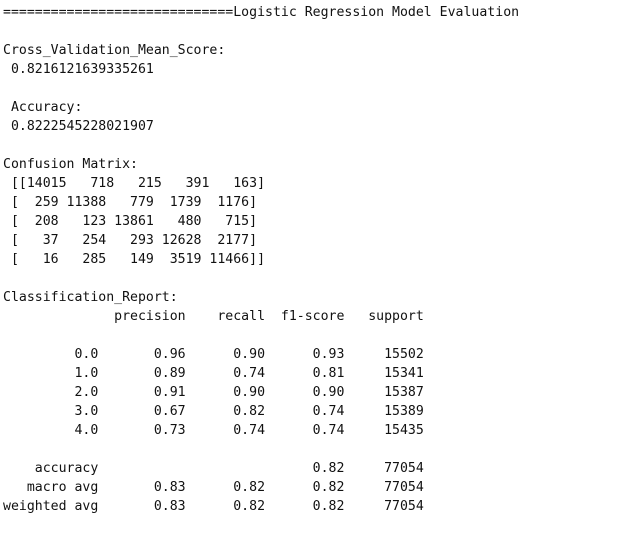 This screenshot has width=623, height=533. Describe the element at coordinates (213, 316) in the screenshot. I see `report-header-row: precision recall f1-score support` at that location.